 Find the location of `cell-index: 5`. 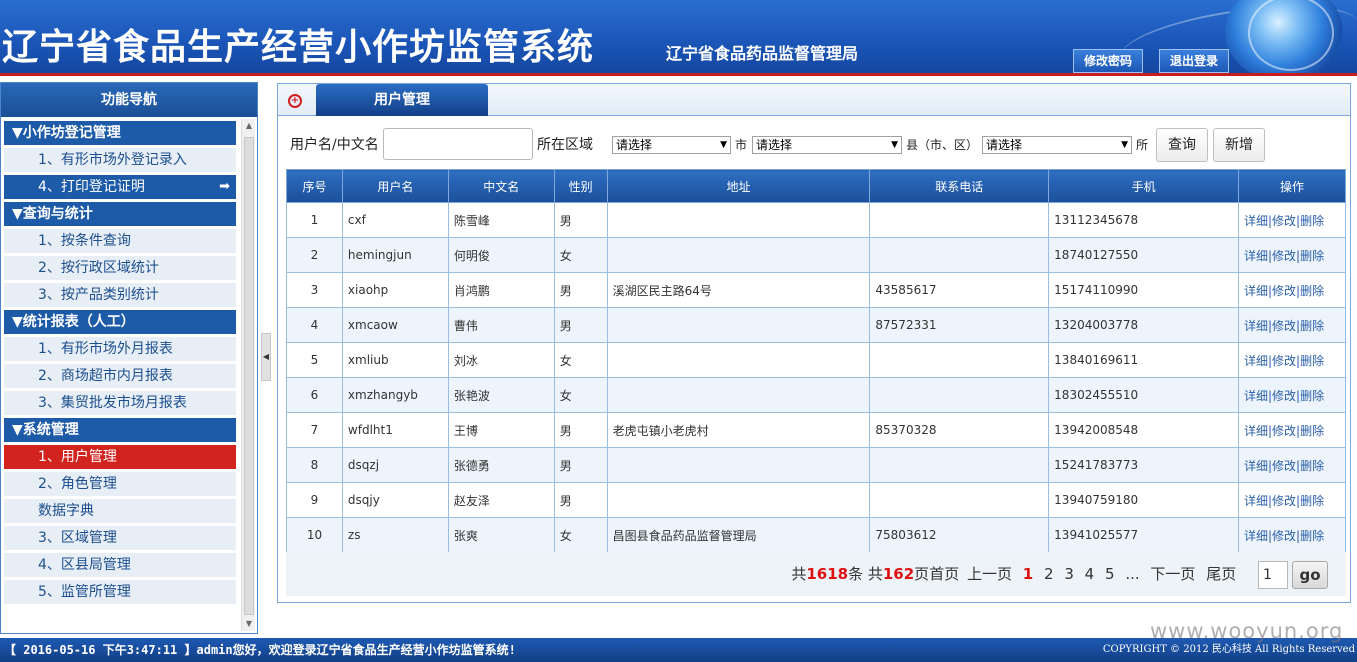

cell-index: 5 is located at coordinates (314, 360).